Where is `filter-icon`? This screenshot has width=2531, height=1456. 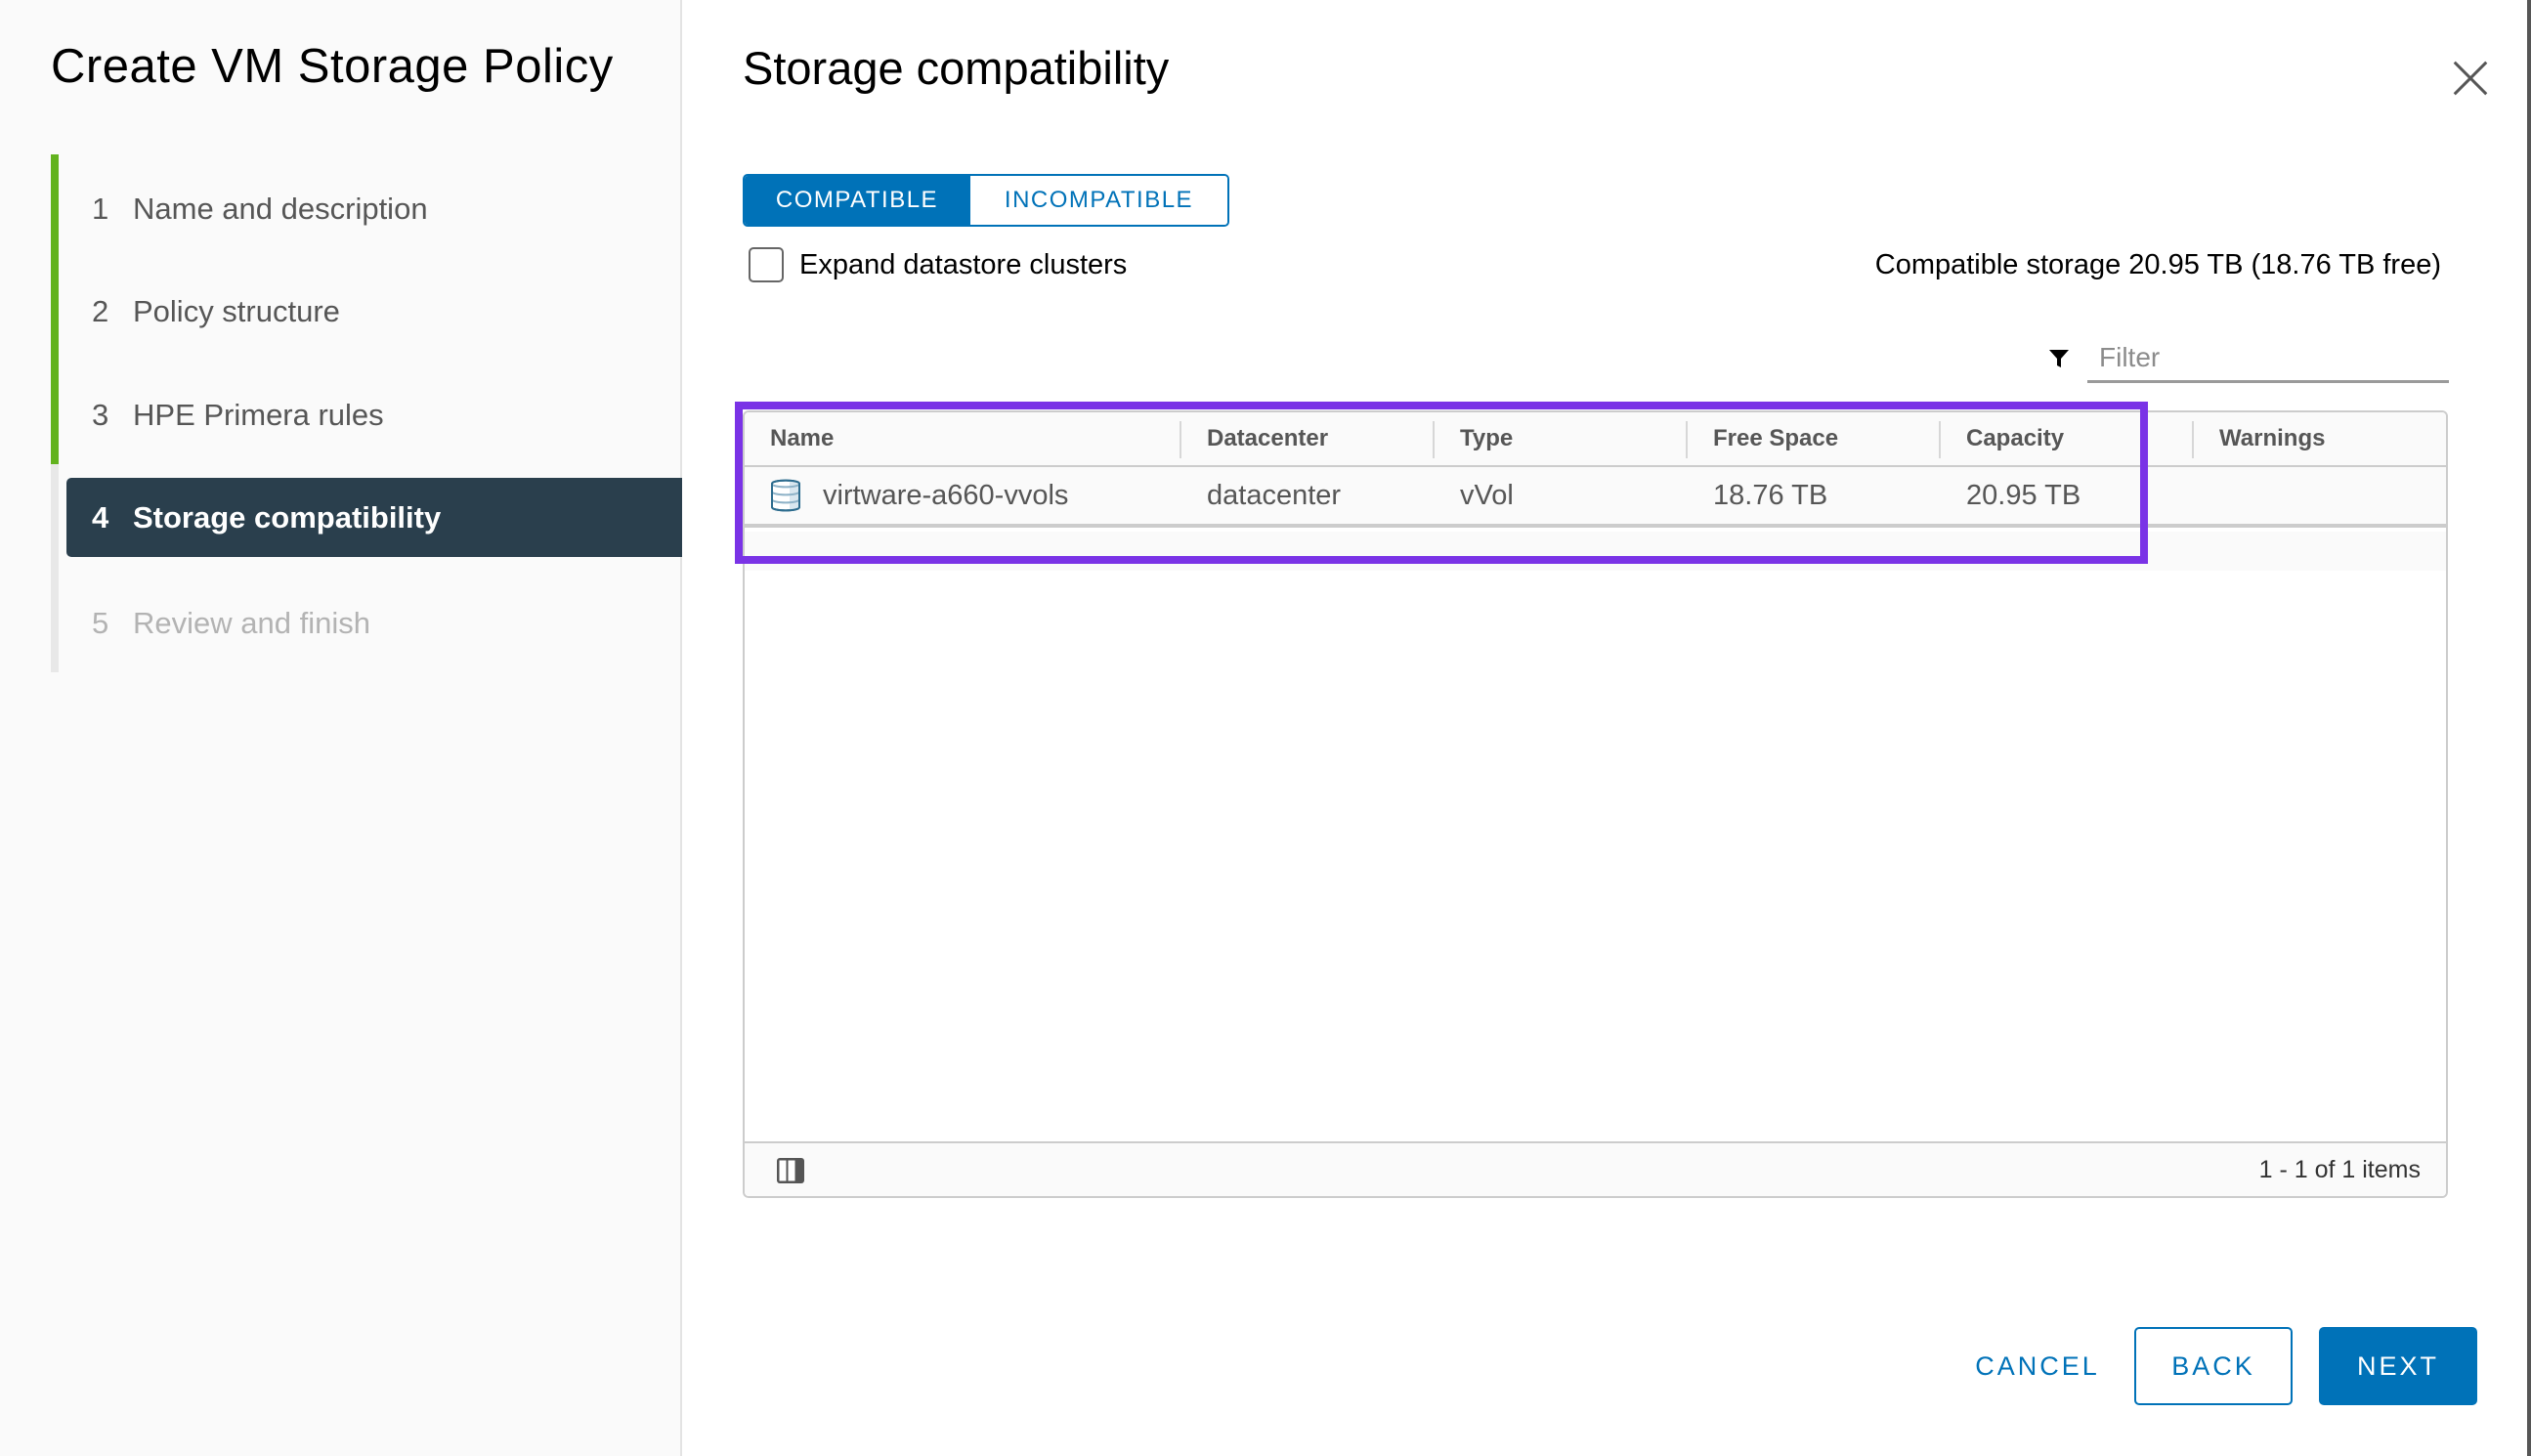 filter-icon is located at coordinates (2059, 358).